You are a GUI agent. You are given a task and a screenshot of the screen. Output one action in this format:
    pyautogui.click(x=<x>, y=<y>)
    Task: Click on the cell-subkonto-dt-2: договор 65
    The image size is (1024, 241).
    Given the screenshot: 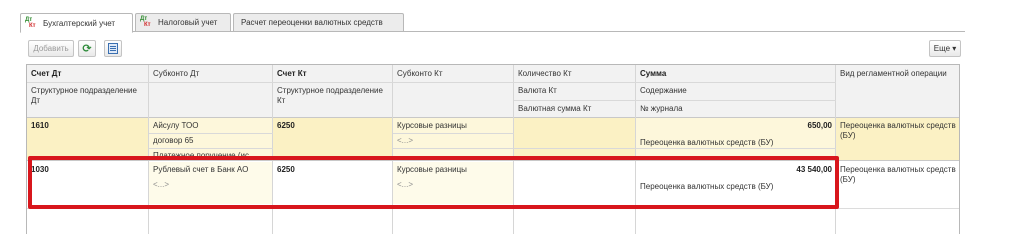 What is the action you would take?
    pyautogui.click(x=173, y=140)
    